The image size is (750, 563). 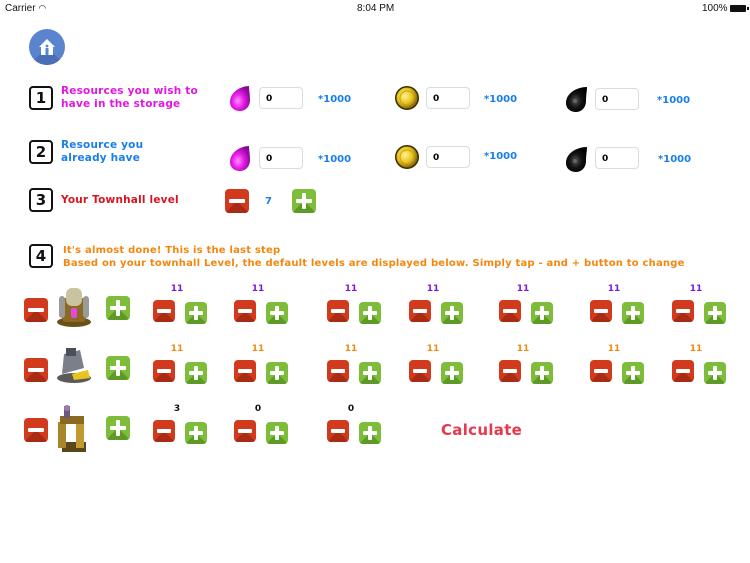 What do you see at coordinates (118, 428) in the screenshot?
I see `dark-elixir-drill-count-increase-button` at bounding box center [118, 428].